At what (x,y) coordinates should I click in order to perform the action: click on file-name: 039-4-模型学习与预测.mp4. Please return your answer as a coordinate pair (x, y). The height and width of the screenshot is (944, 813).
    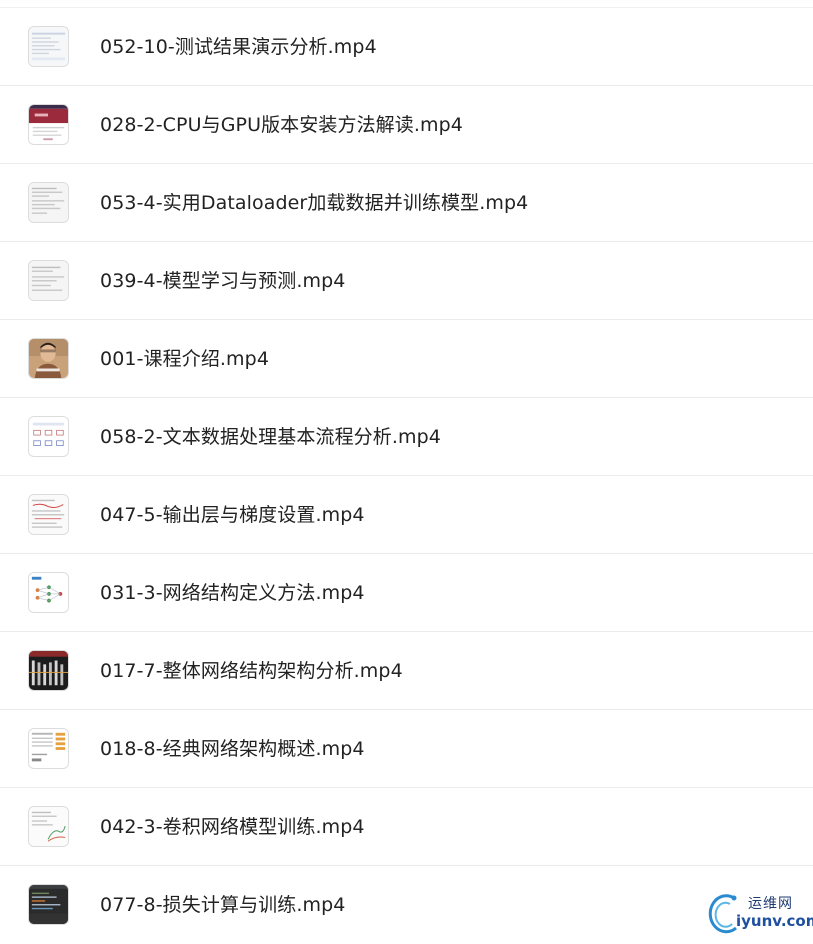
    Looking at the image, I should click on (222, 281).